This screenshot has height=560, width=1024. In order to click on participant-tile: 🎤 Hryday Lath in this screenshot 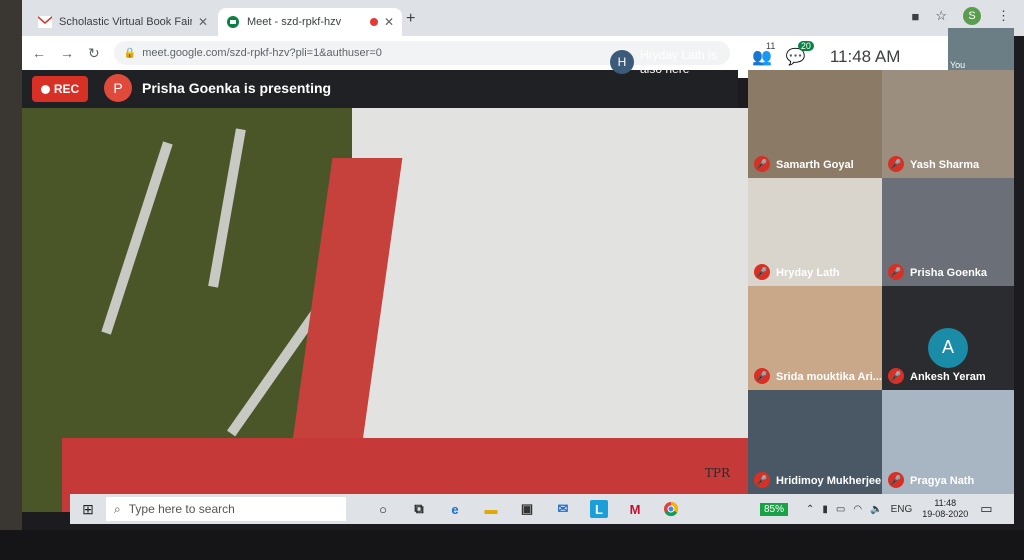, I will do `click(815, 232)`.